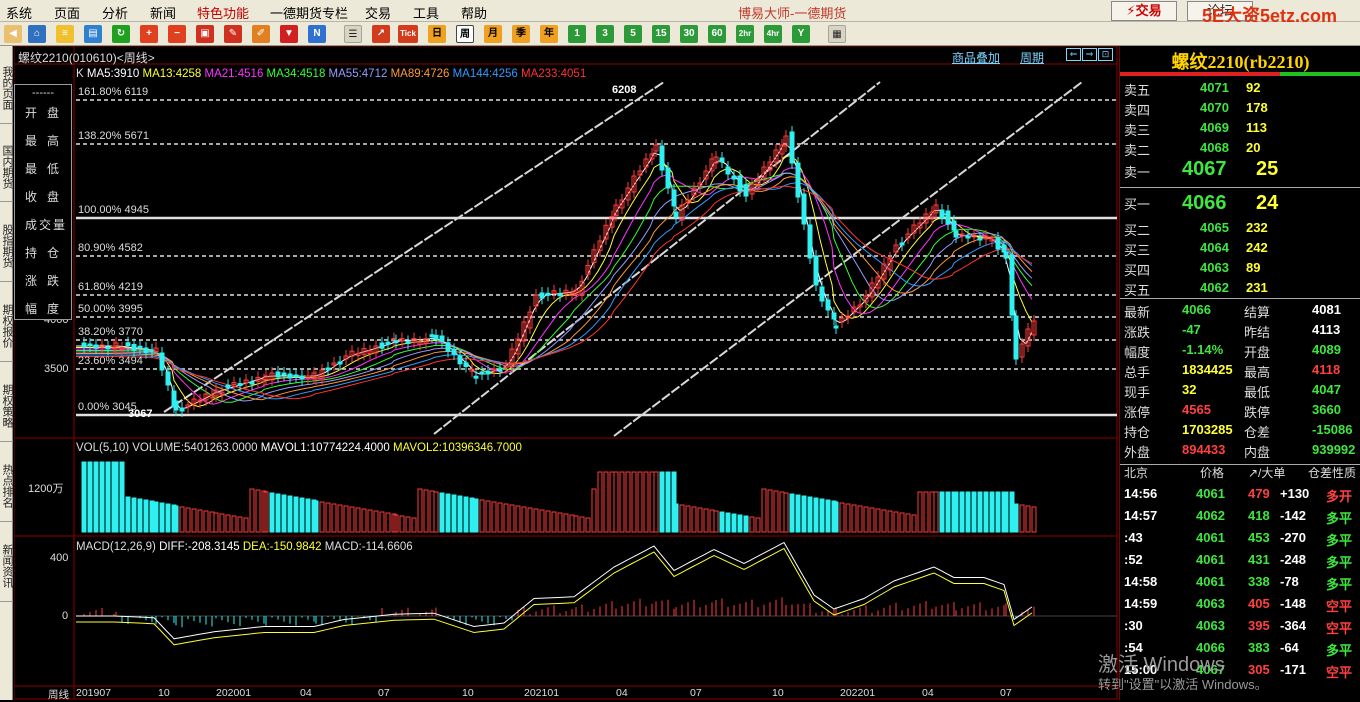 The width and height of the screenshot is (1360, 702). Describe the element at coordinates (1144, 11) in the screenshot. I see `trade-button: ⚡交易` at that location.